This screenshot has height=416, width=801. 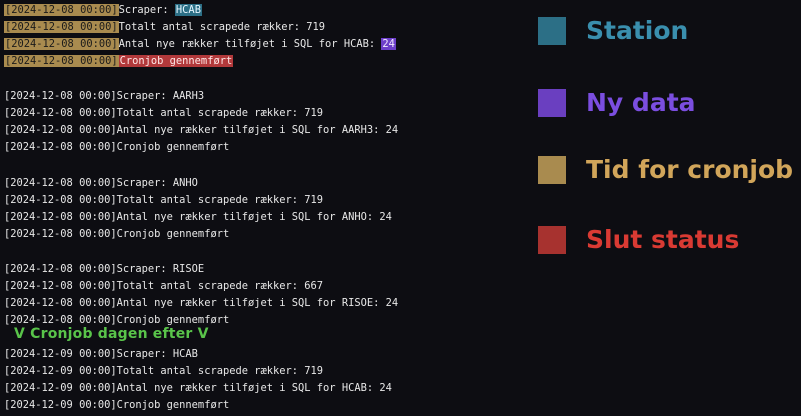 I want to click on log-line: [2024-12-08 00:00]Scraper: ANHO, so click(x=101, y=183).